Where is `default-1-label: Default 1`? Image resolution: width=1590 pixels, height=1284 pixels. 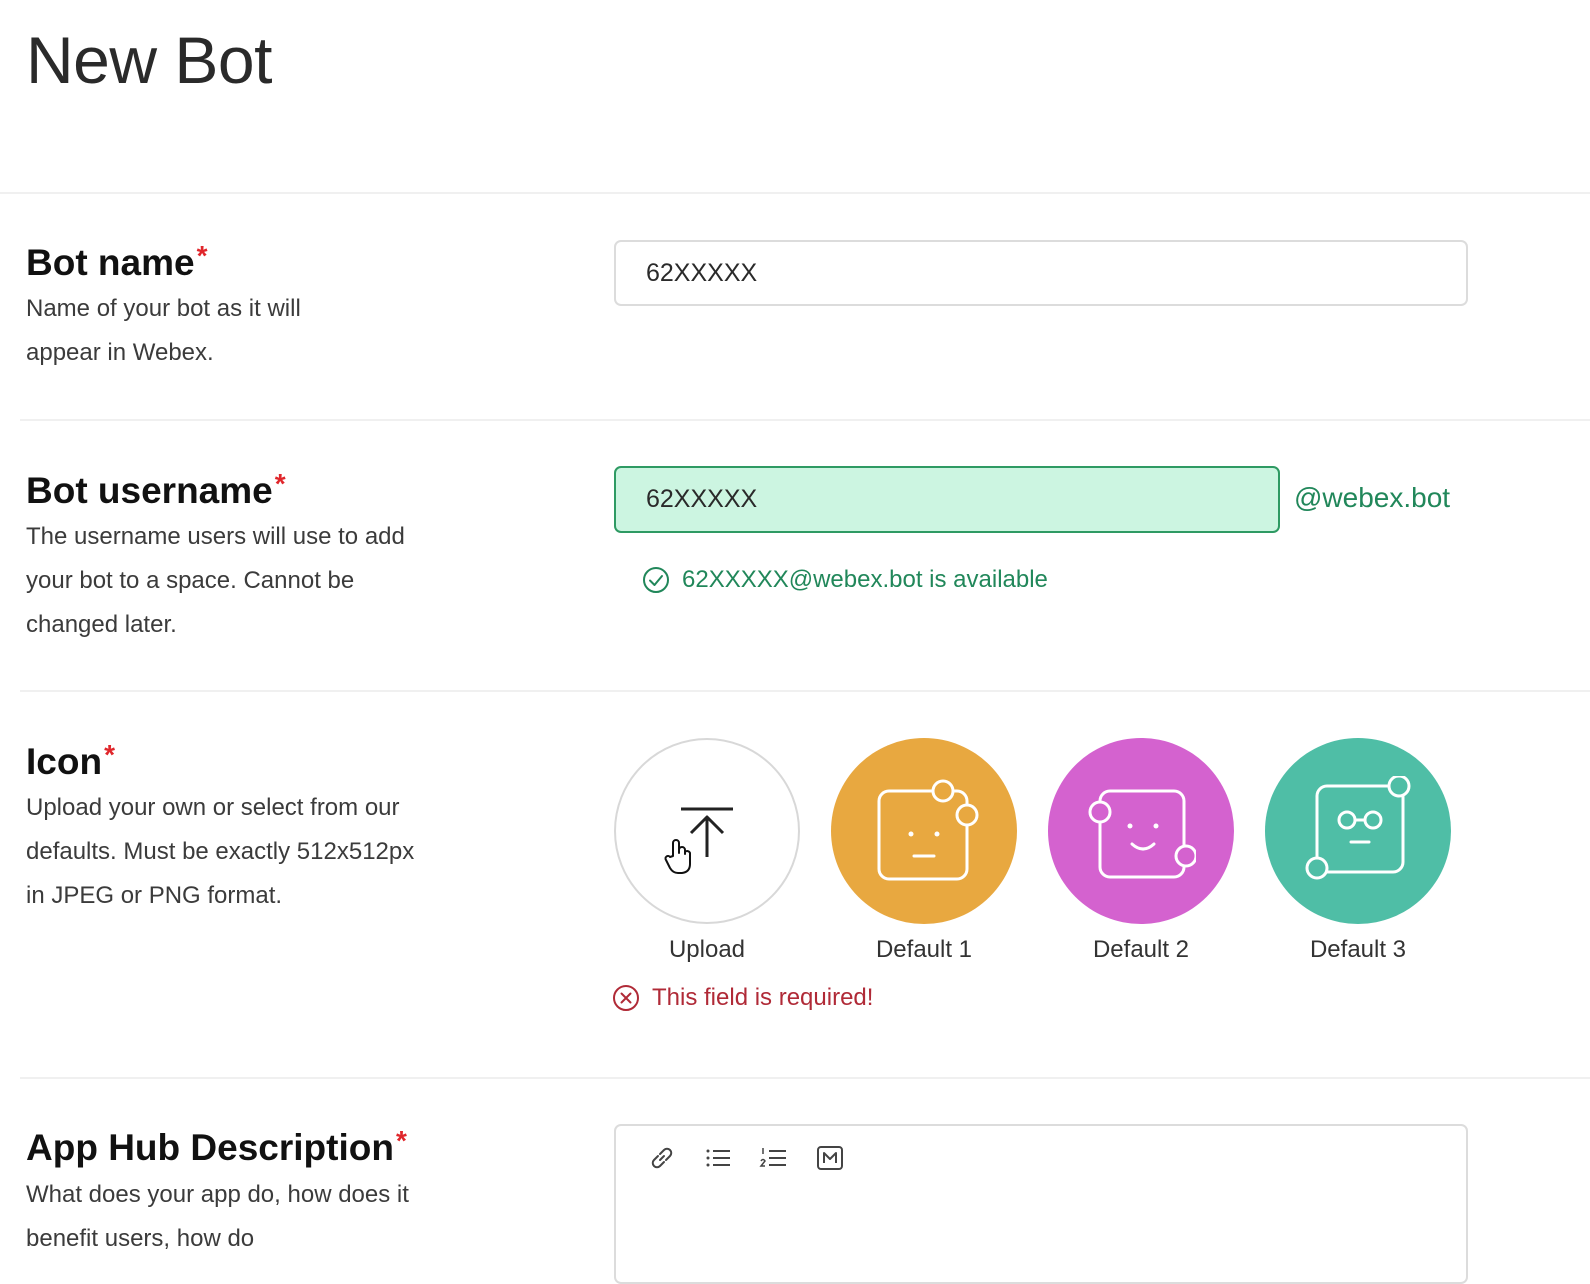
default-1-label: Default 1 is located at coordinates (924, 949).